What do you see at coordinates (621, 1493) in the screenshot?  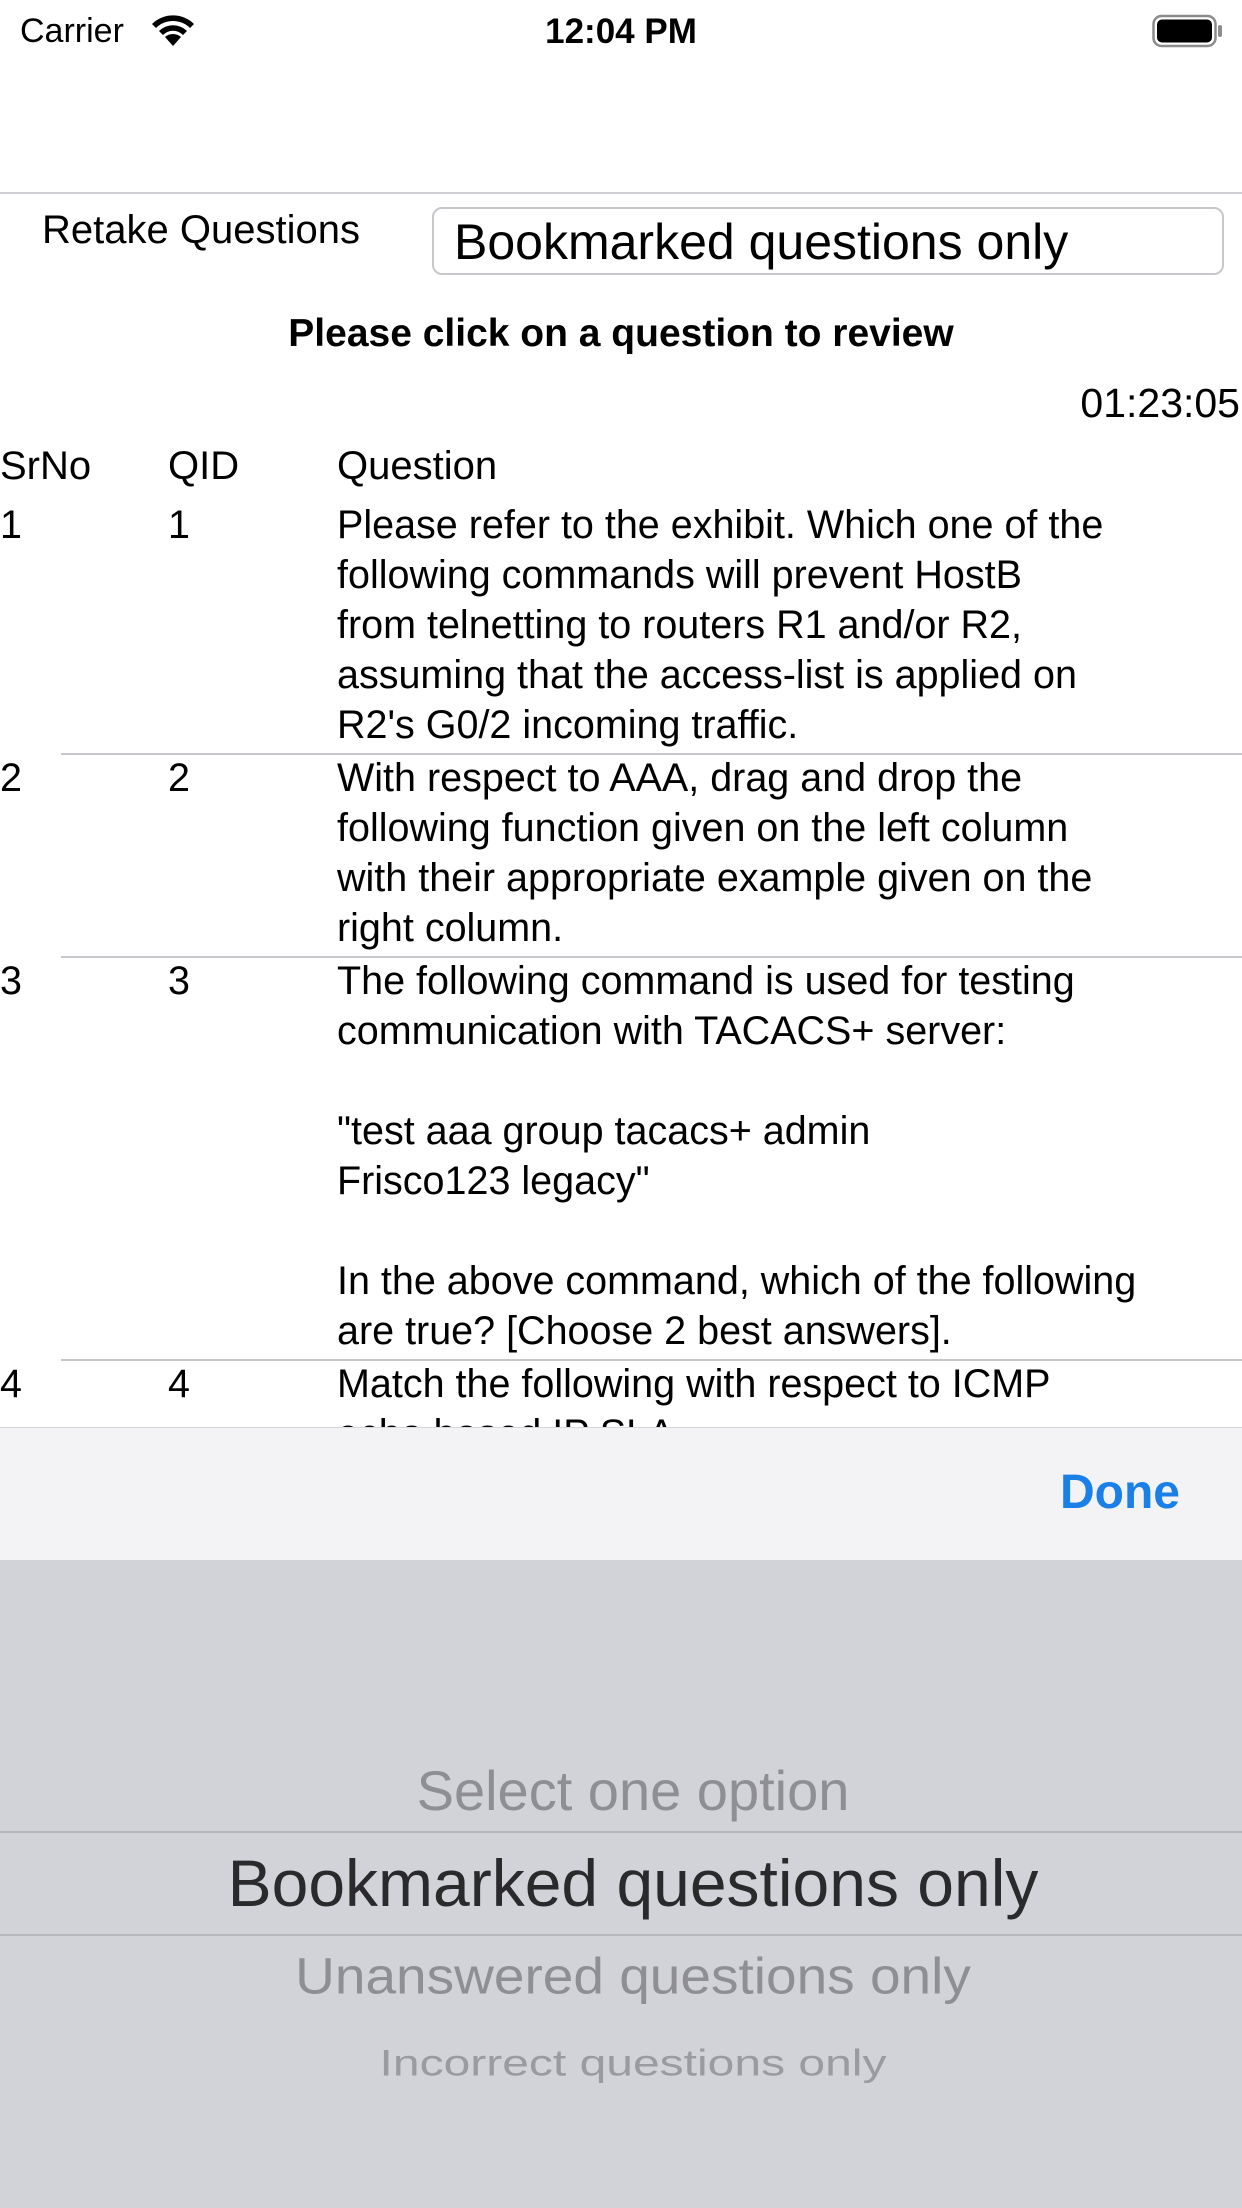 I see `picker-toolbar: Done` at bounding box center [621, 1493].